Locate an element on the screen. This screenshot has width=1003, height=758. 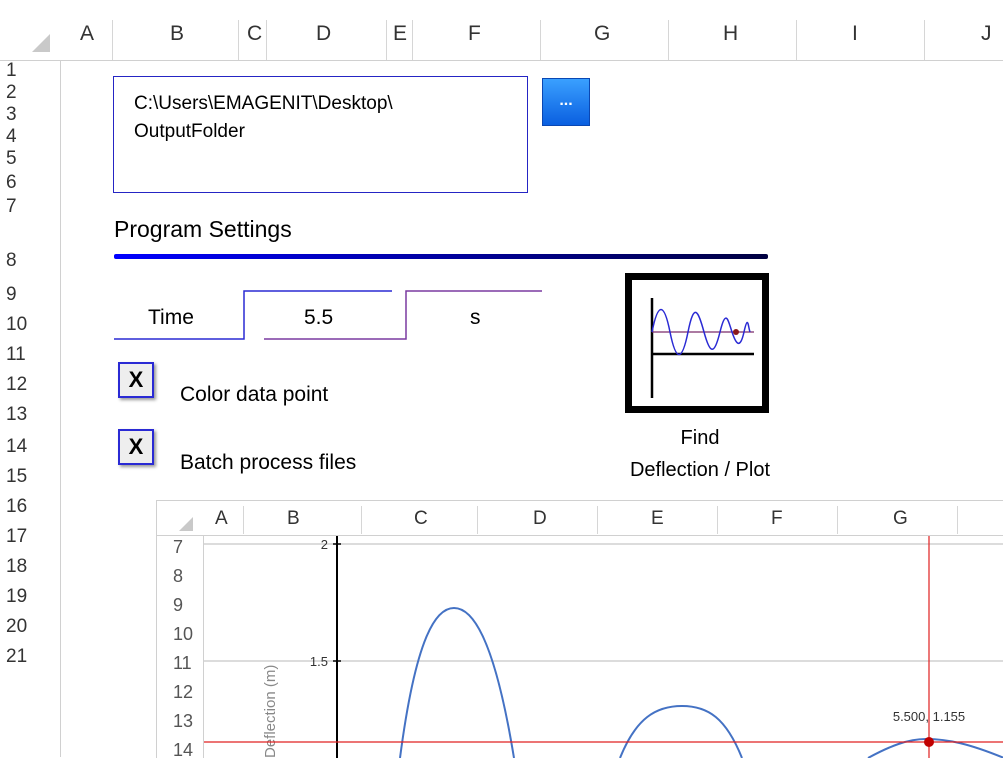
col-header-b: B is located at coordinates (177, 34).